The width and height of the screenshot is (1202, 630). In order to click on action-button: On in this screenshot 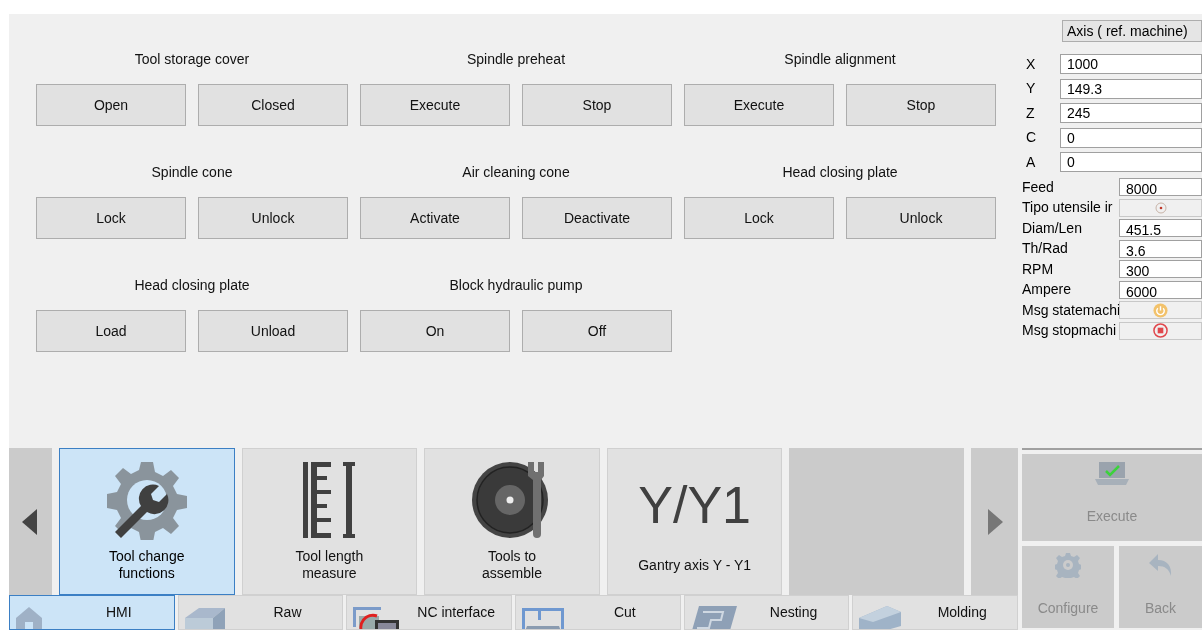, I will do `click(435, 331)`.